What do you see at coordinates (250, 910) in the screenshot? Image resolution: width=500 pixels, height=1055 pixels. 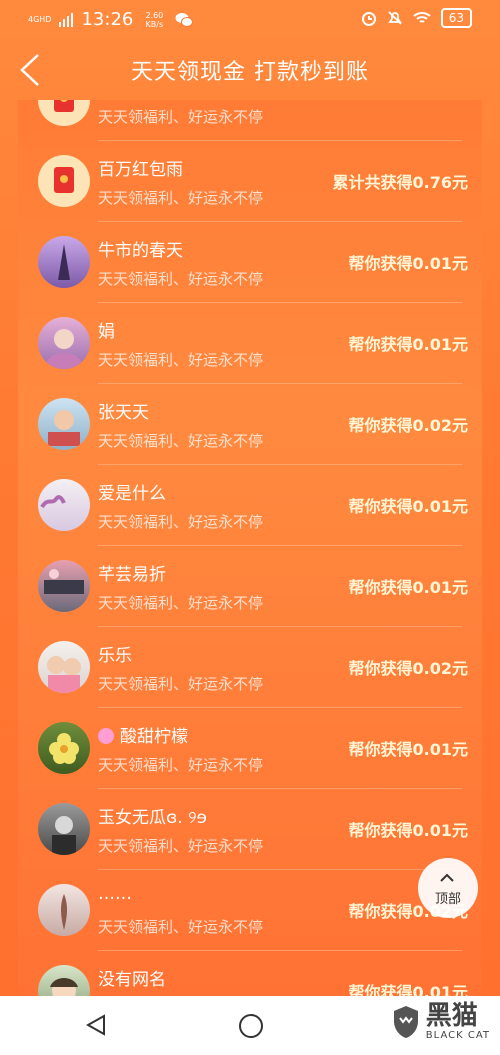 I see `list-item: …… 天天领福利、好运永不停 帮你获得0.02元` at bounding box center [250, 910].